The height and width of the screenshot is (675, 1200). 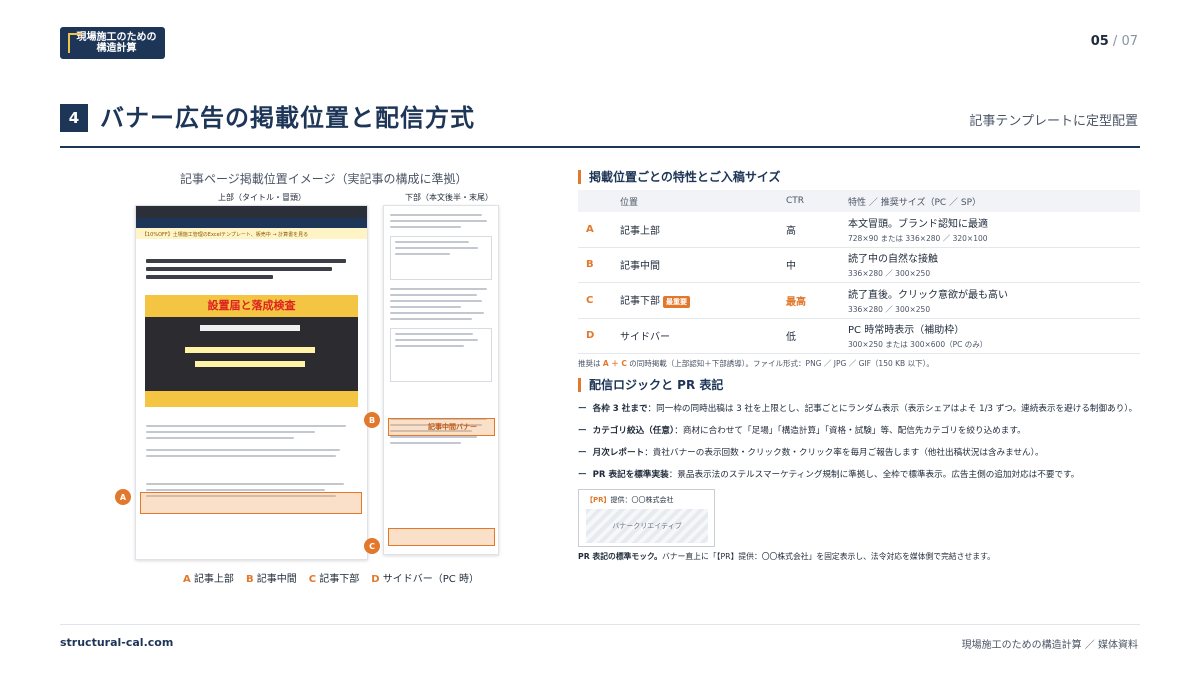 I want to click on mock-article-title, so click(x=251, y=271).